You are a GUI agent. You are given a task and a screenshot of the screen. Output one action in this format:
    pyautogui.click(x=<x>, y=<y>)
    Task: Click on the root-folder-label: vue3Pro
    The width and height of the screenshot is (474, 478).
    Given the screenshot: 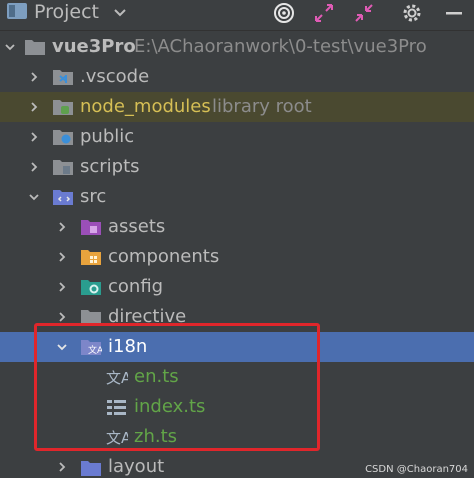 What is the action you would take?
    pyautogui.click(x=94, y=46)
    